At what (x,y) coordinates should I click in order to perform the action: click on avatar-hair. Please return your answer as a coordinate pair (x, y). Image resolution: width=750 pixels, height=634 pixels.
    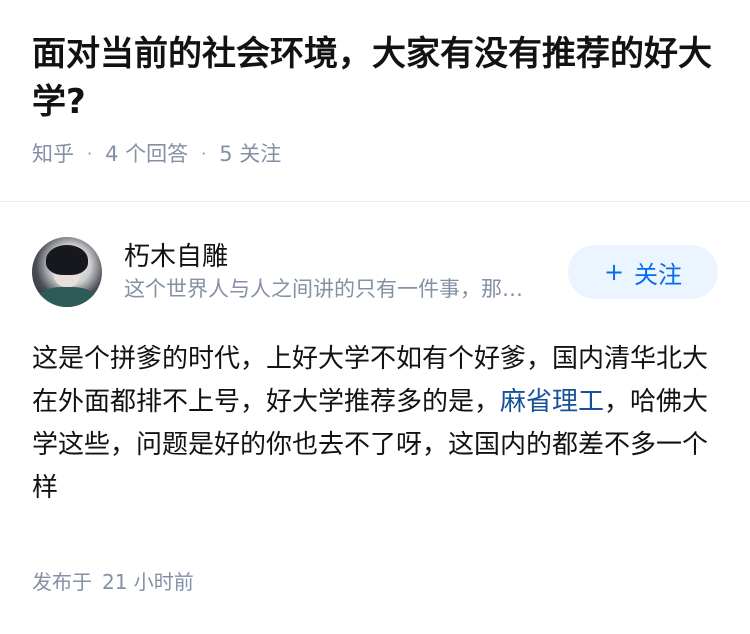
    Looking at the image, I should click on (67, 260).